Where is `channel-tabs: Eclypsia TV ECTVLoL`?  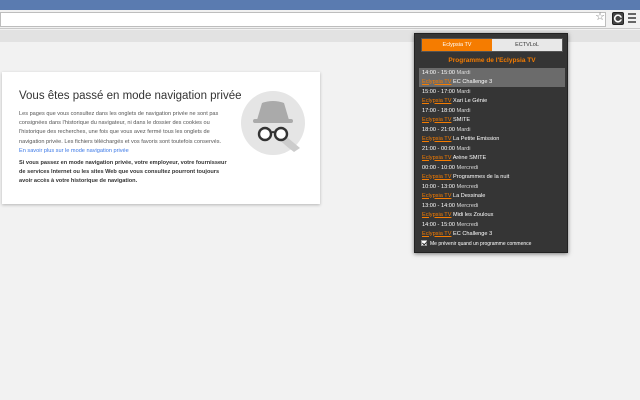 channel-tabs: Eclypsia TV ECTVLoL is located at coordinates (492, 45).